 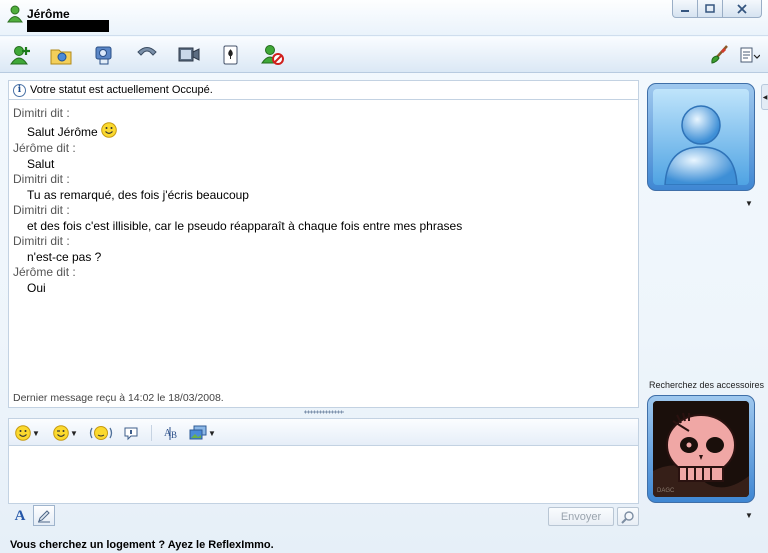 I want to click on search-button, so click(x=628, y=516).